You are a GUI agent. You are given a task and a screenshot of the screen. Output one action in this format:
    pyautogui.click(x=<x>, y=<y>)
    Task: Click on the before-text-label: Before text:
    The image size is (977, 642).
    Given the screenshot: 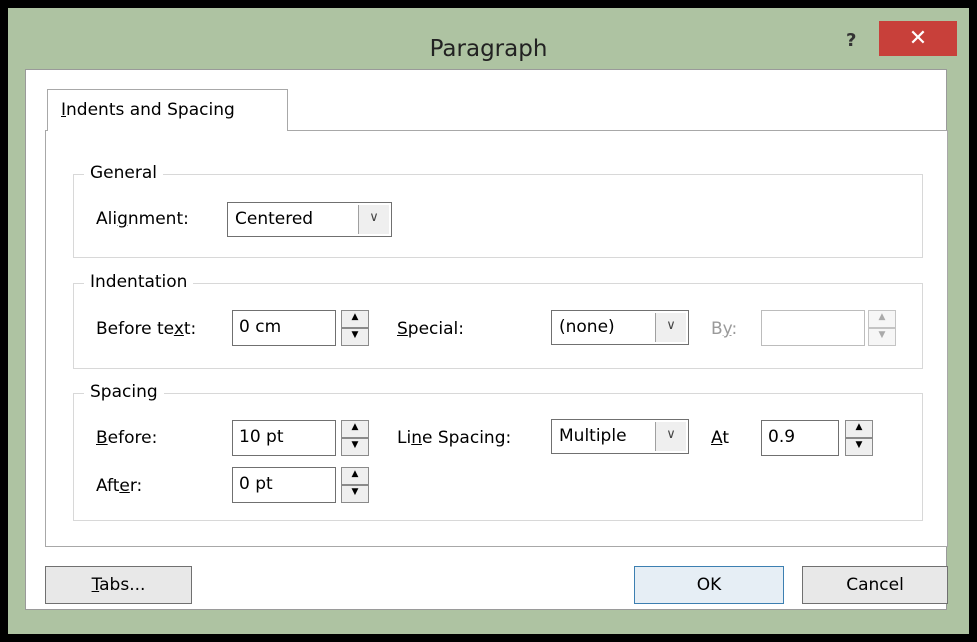 What is the action you would take?
    pyautogui.click(x=146, y=329)
    